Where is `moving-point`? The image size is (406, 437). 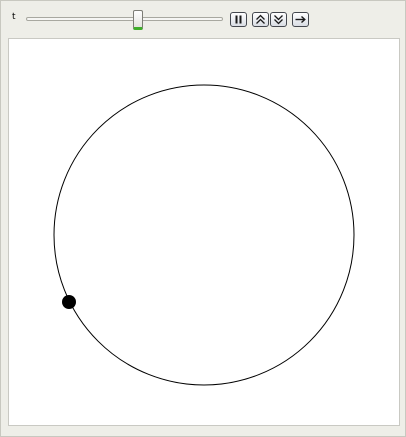
moving-point is located at coordinates (69, 302).